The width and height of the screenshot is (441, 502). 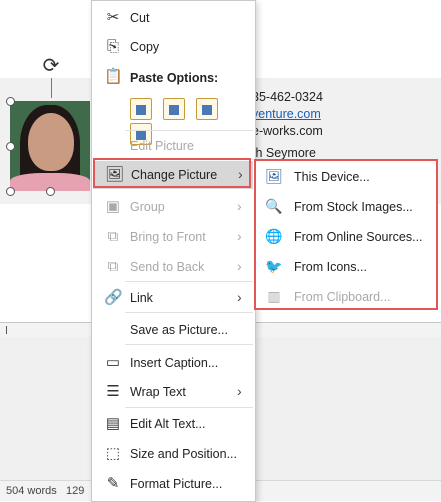 I want to click on stock-images-icon: 🔍, so click(x=274, y=206).